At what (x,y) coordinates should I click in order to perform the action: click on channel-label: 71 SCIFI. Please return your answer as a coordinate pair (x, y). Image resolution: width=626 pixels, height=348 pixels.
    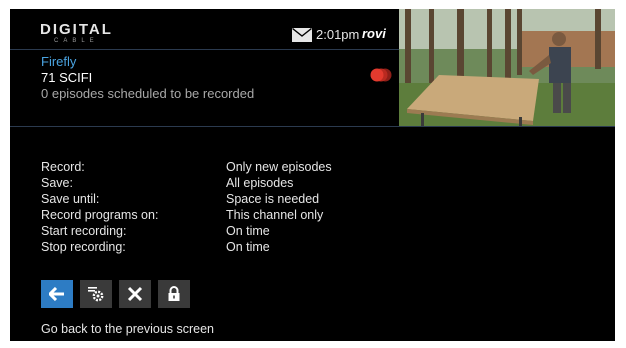
    Looking at the image, I should click on (67, 77).